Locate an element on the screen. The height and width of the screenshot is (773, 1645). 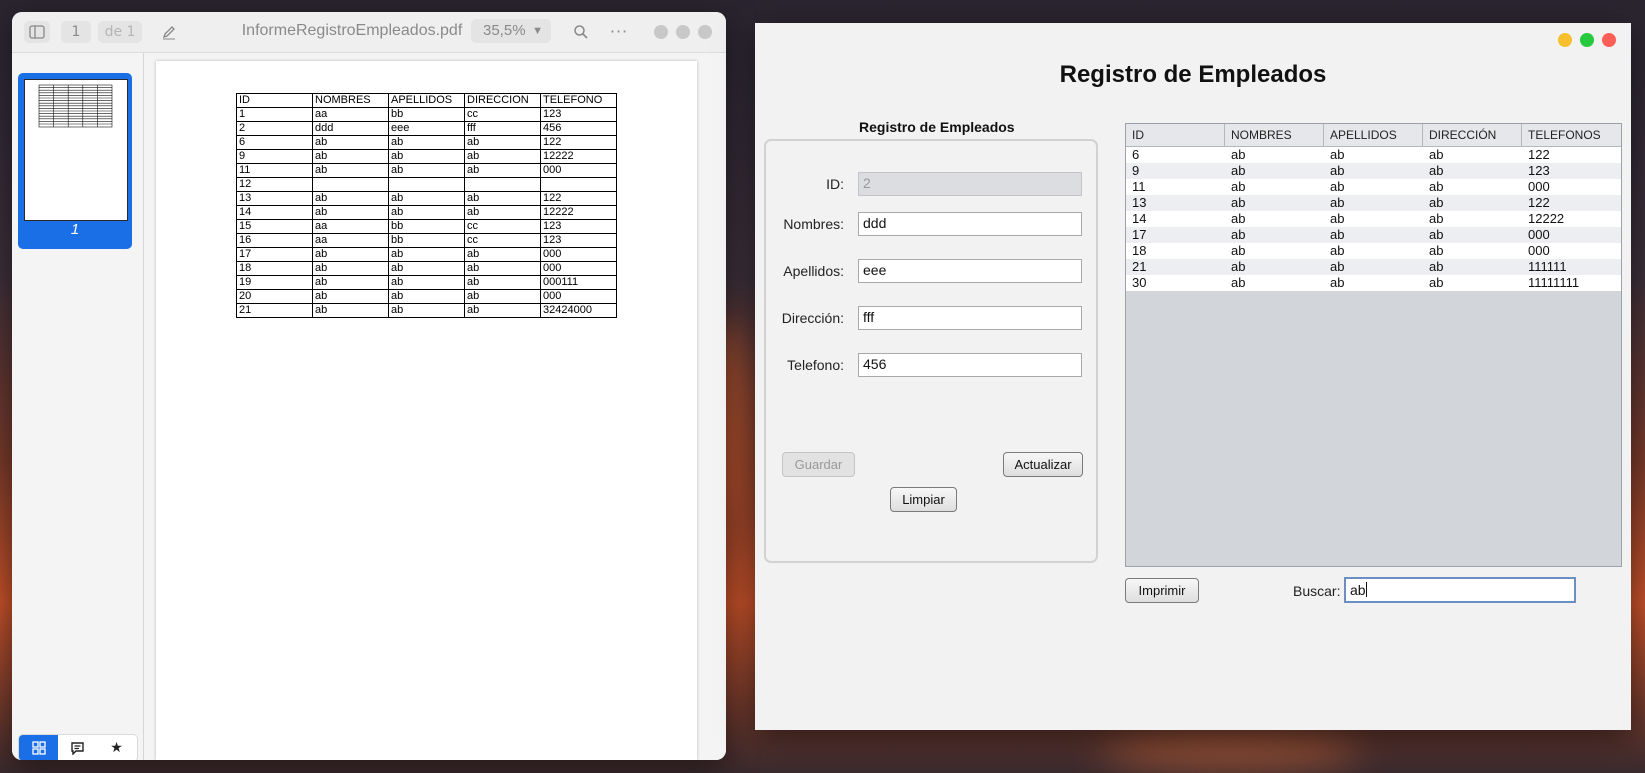
pdf-table-cell: eee is located at coordinates (426, 128).